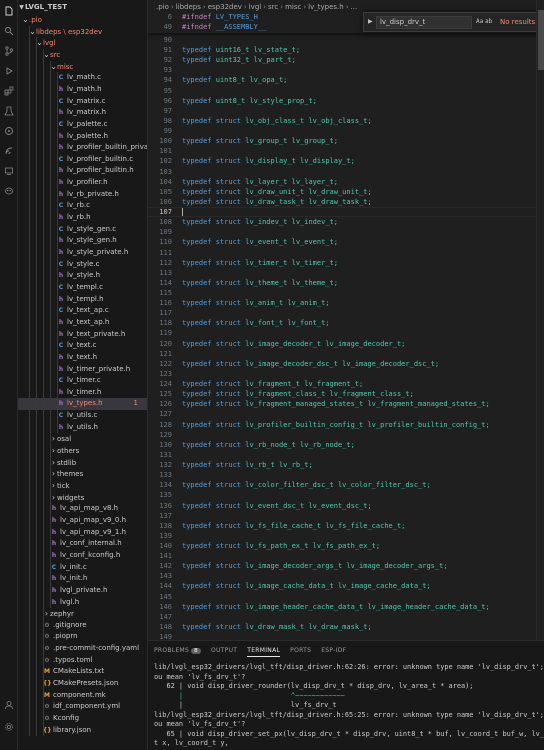  I want to click on explorer-root: ▼LVGL_TEST, so click(82, 8).